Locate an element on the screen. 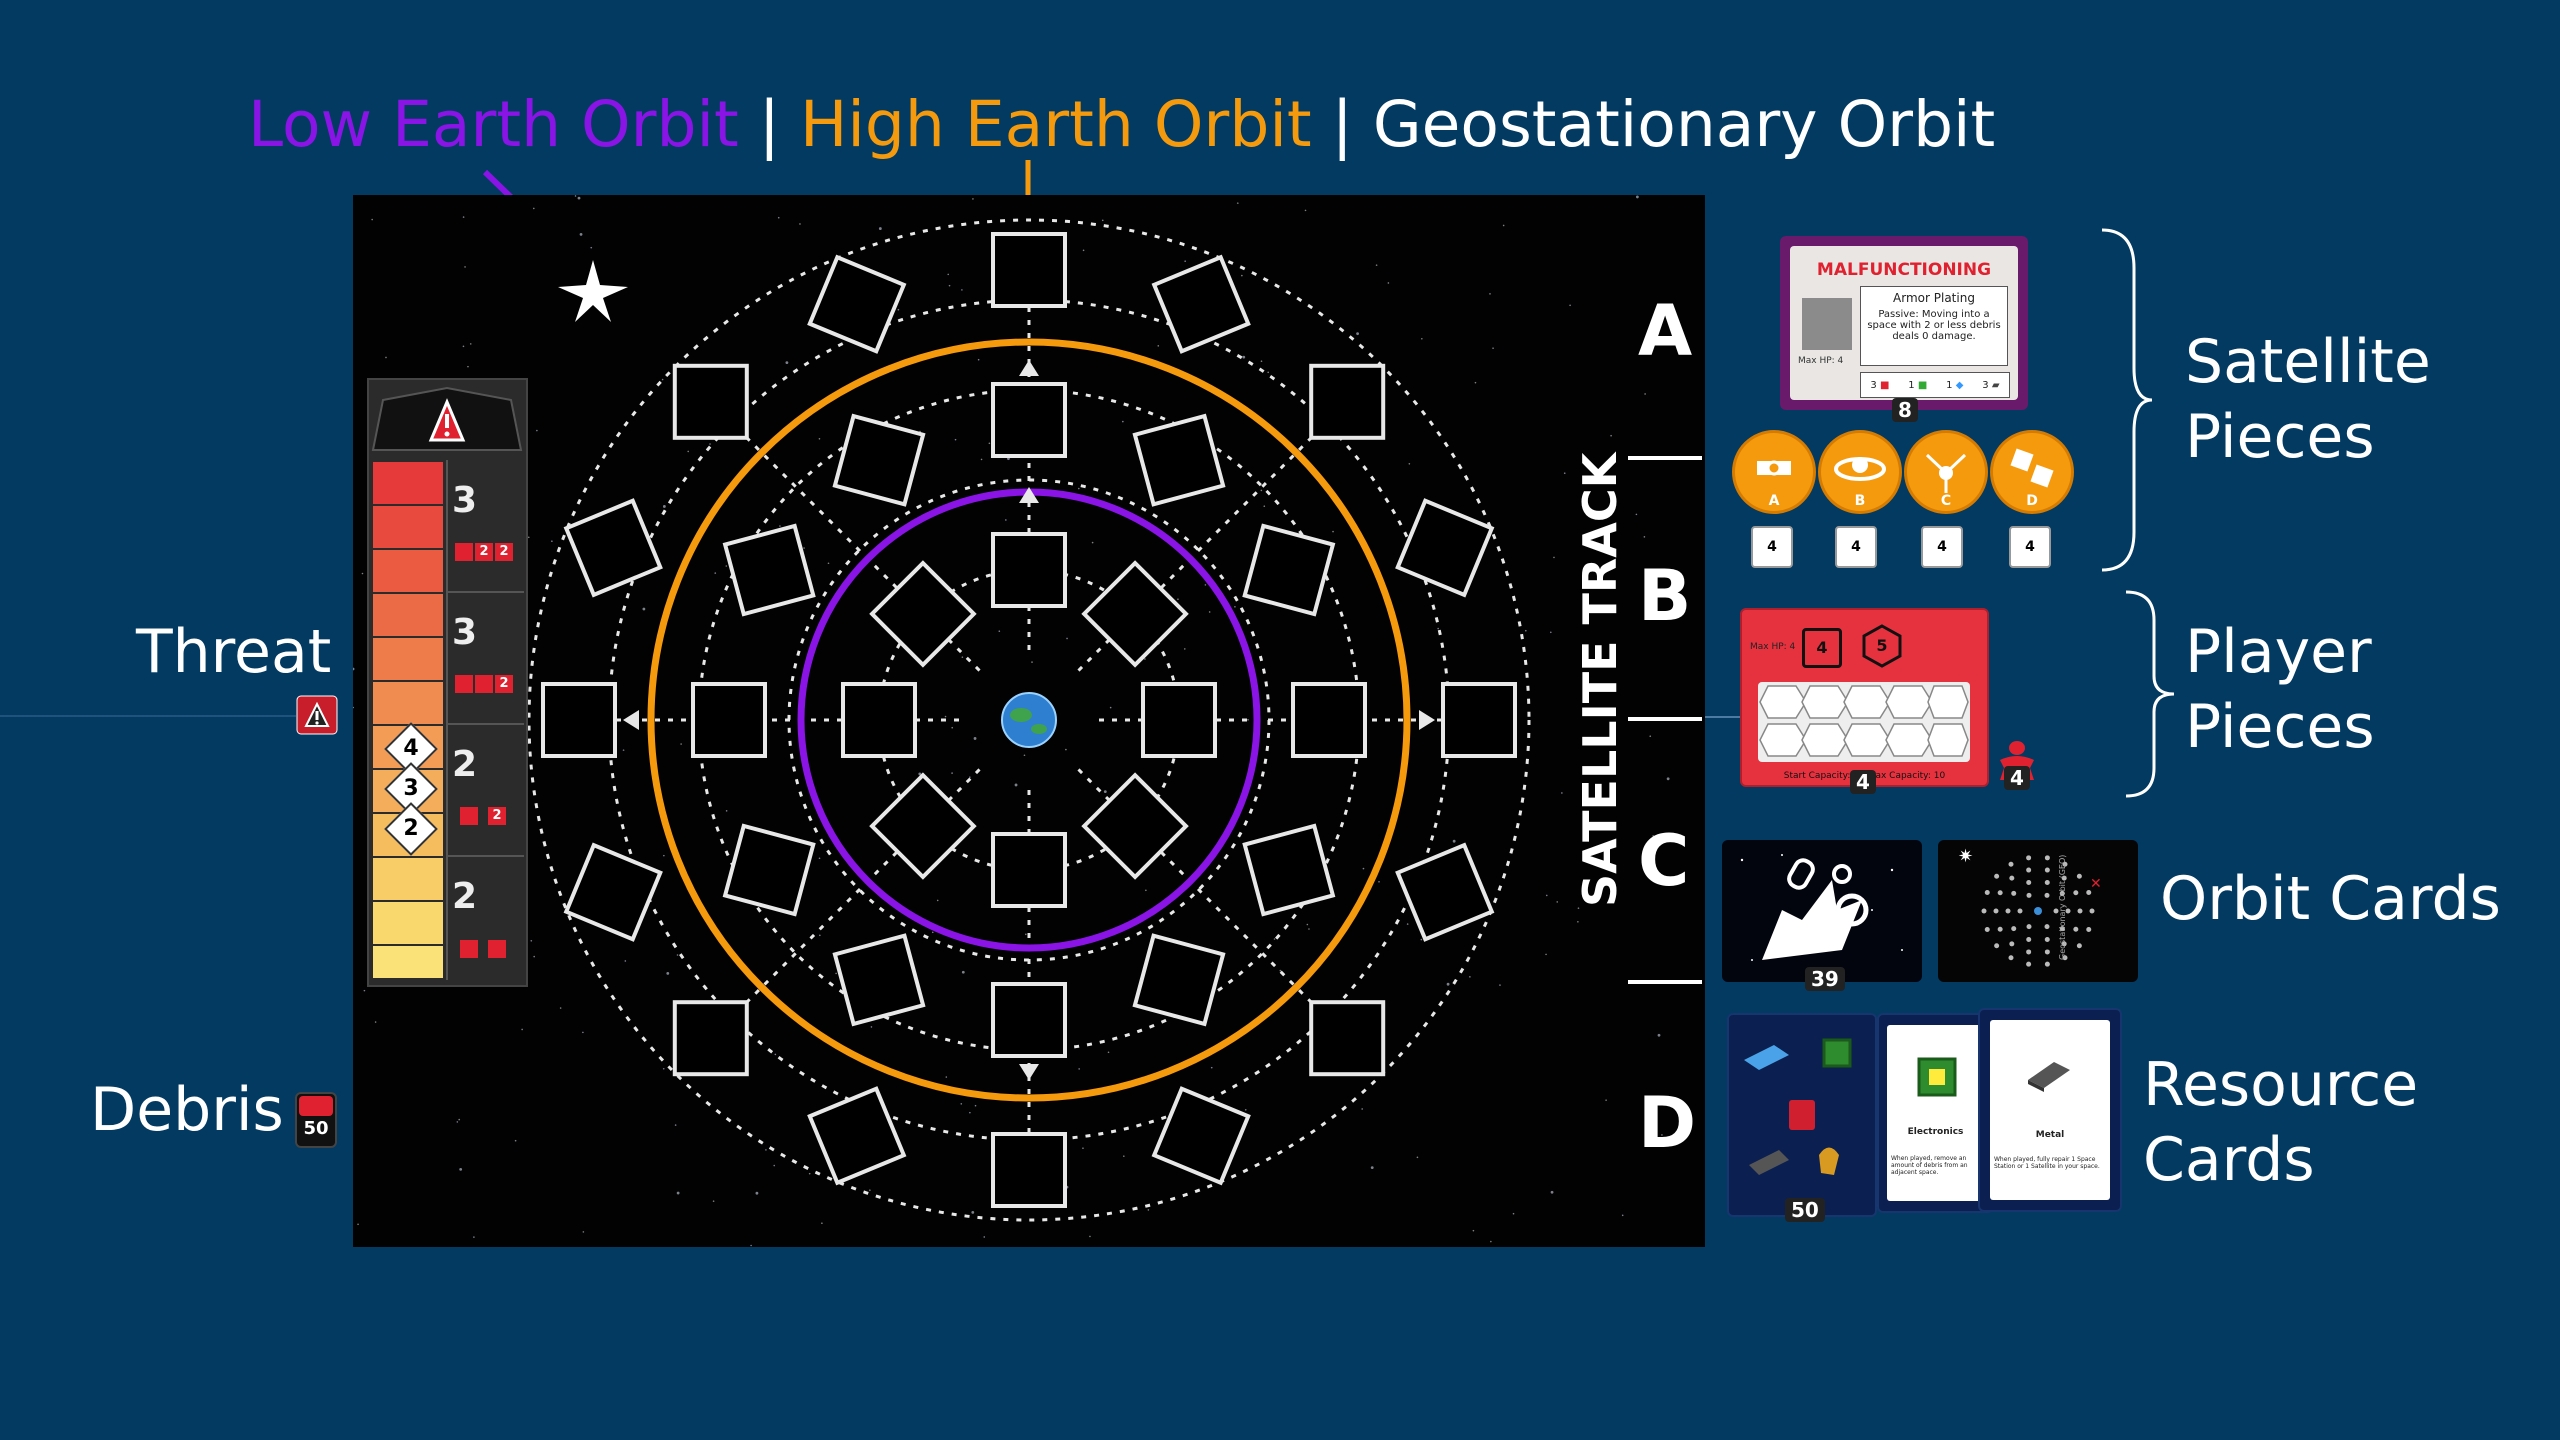 This screenshot has height=1440, width=2560. track-connector is located at coordinates (1725, 717).